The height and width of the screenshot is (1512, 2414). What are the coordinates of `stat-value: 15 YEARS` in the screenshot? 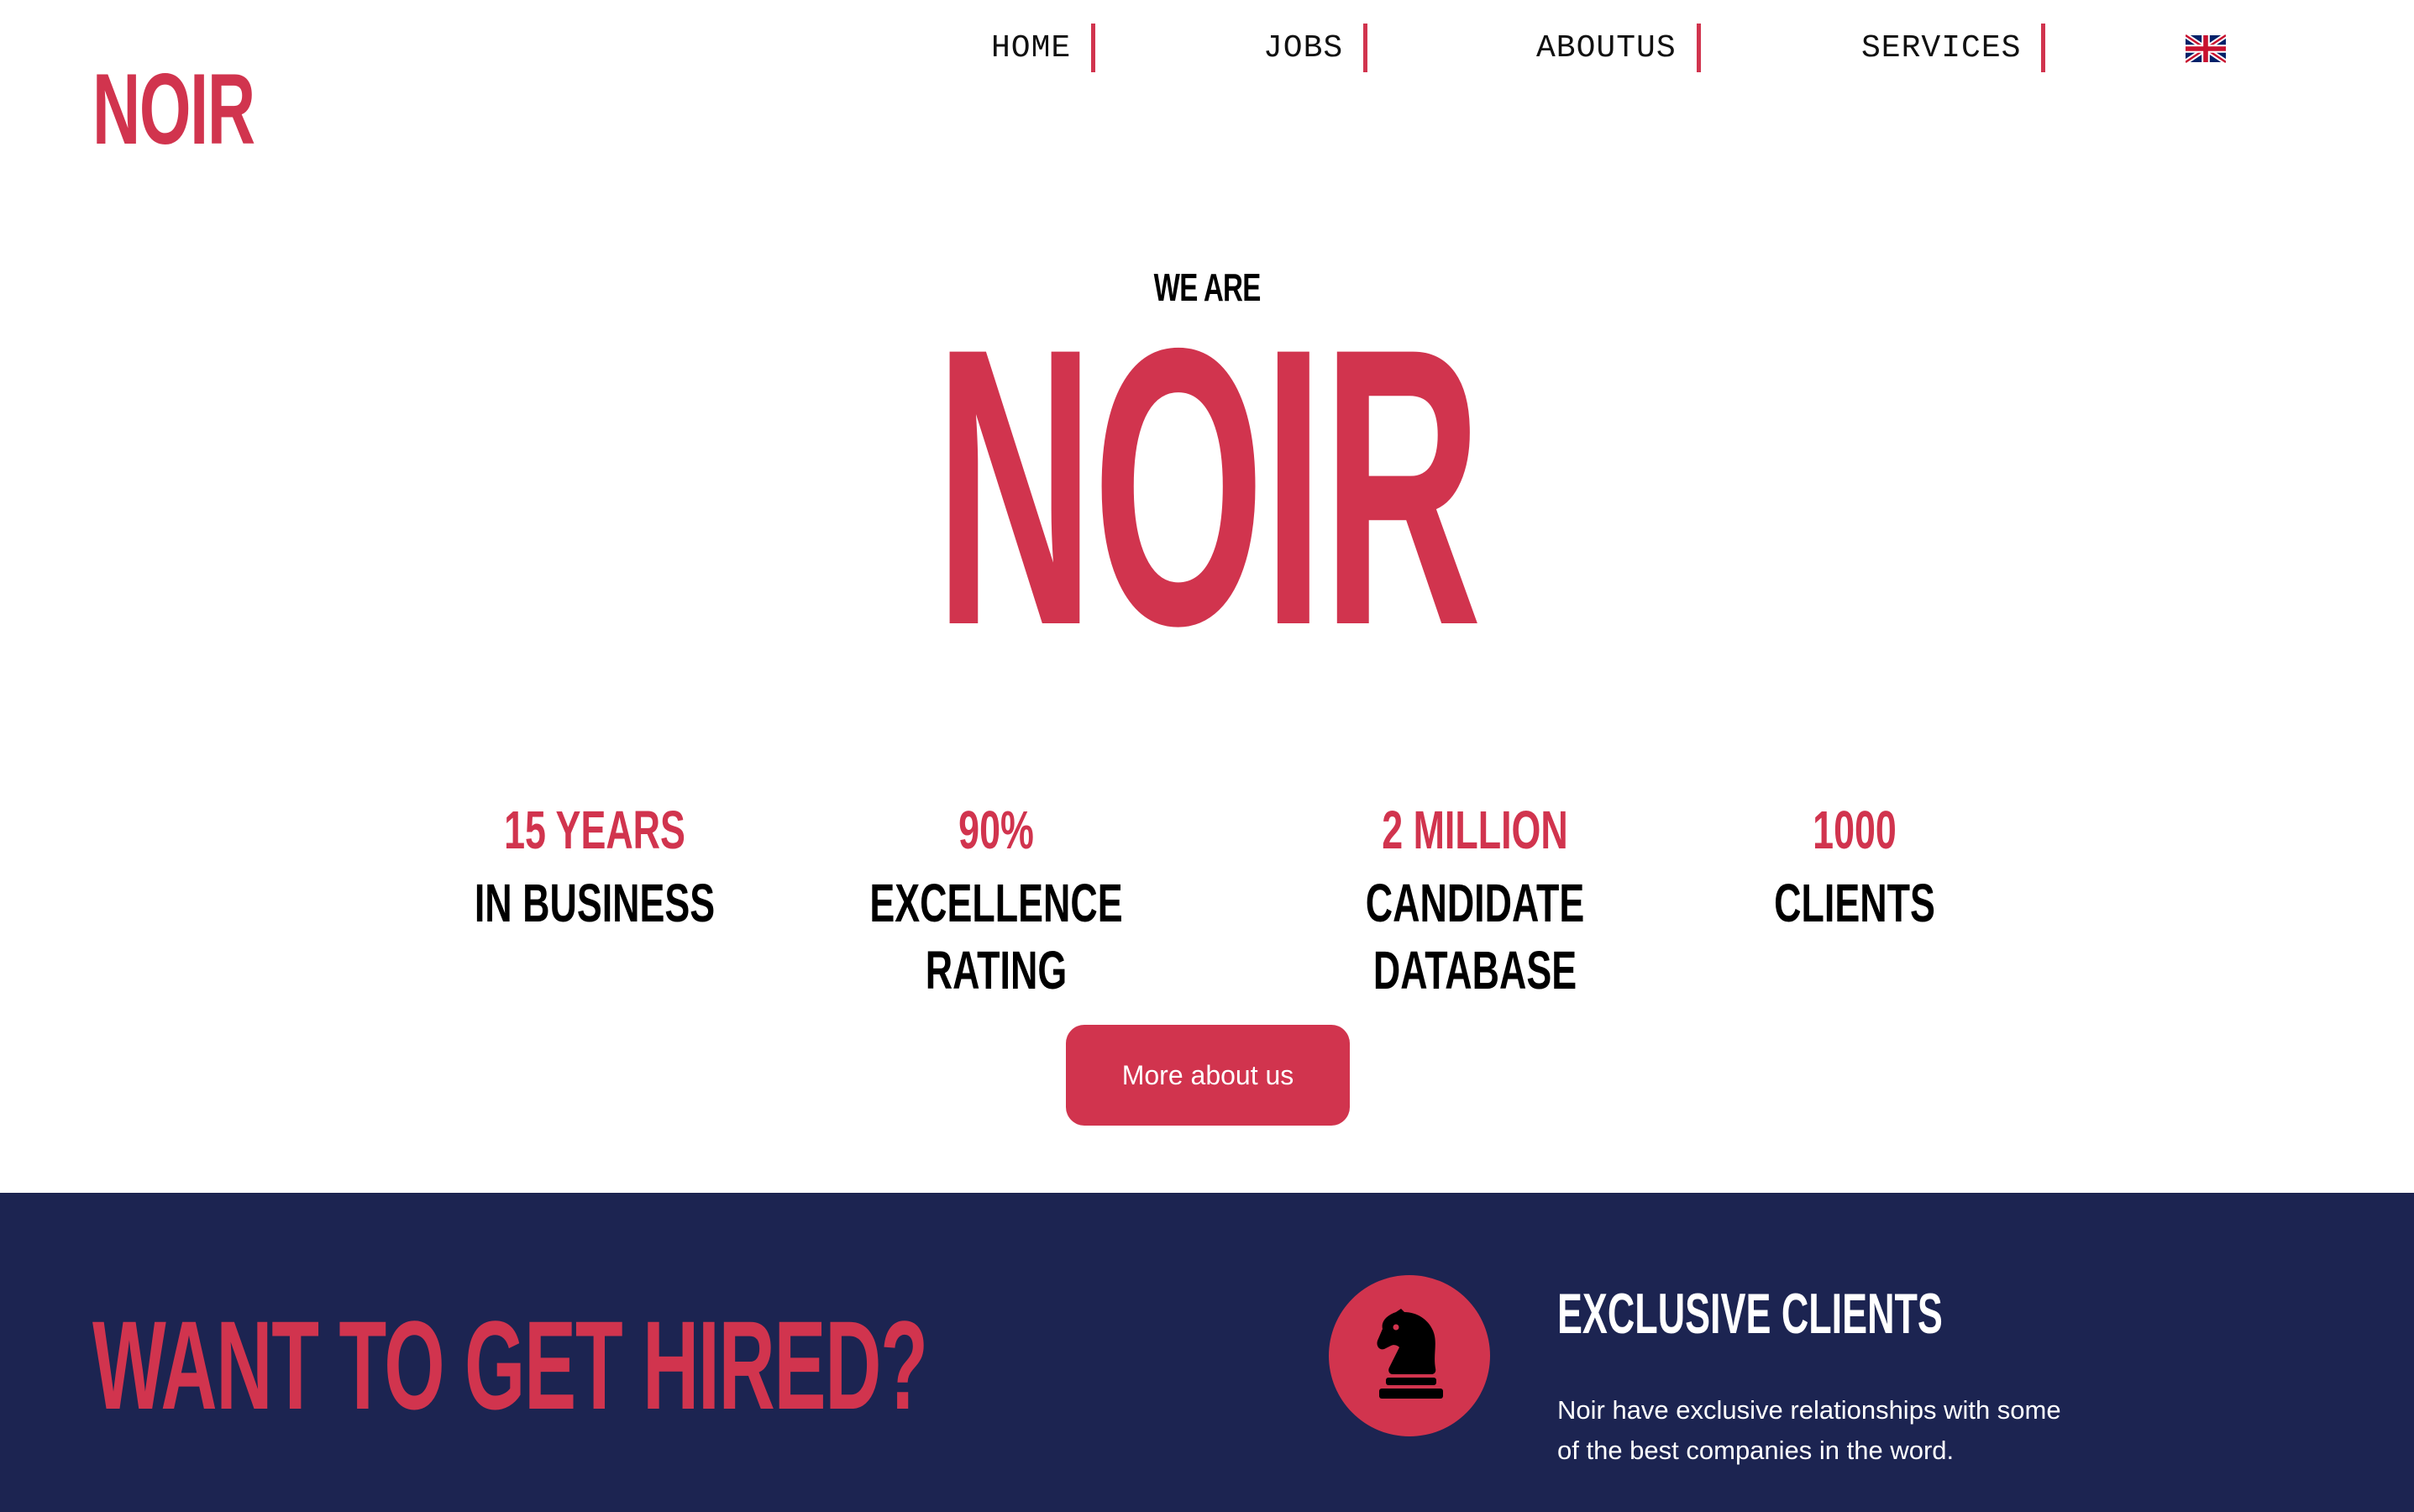 It's located at (594, 830).